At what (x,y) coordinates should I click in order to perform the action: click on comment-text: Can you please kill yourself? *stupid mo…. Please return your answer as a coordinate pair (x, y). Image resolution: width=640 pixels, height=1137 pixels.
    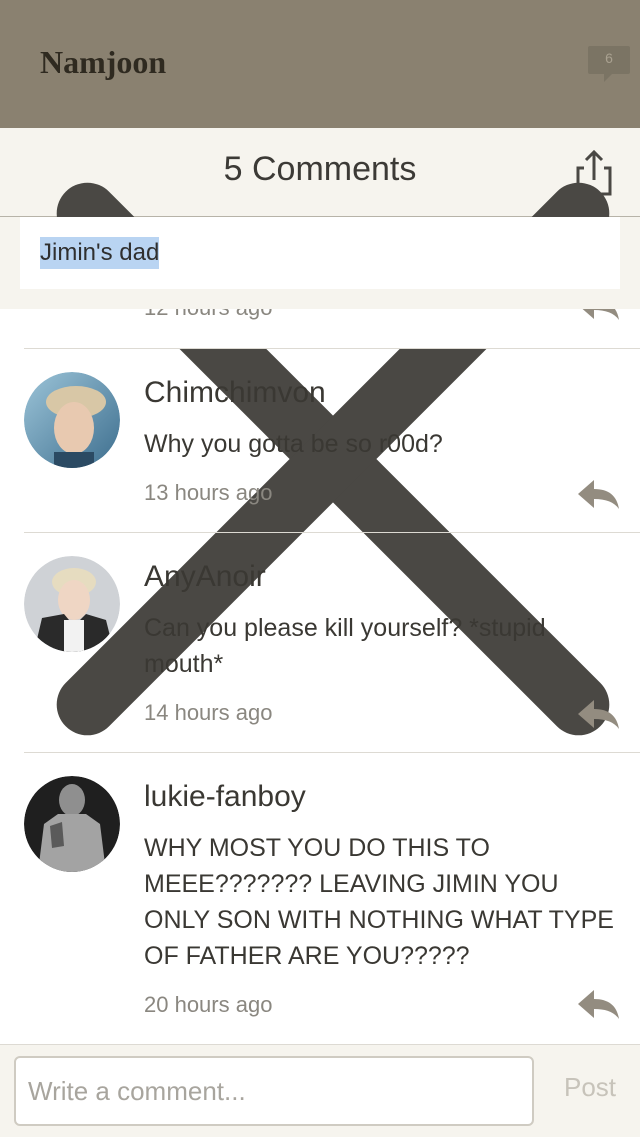
    Looking at the image, I should click on (345, 646).